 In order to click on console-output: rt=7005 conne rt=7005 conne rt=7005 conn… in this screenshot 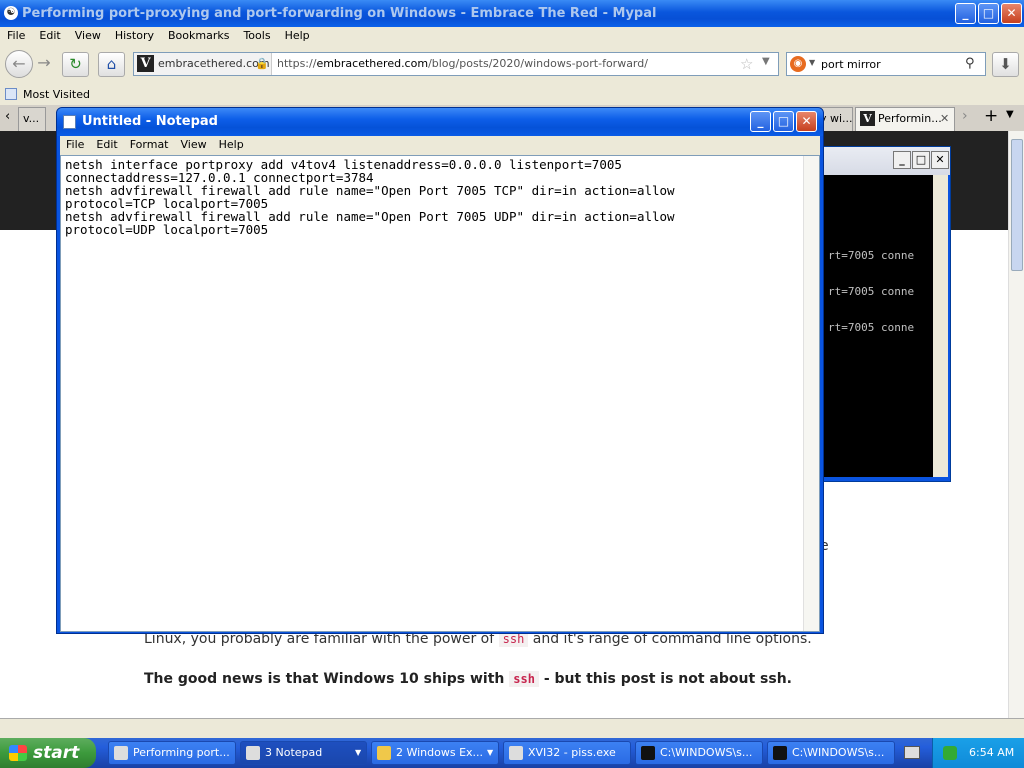, I will do `click(876, 326)`.